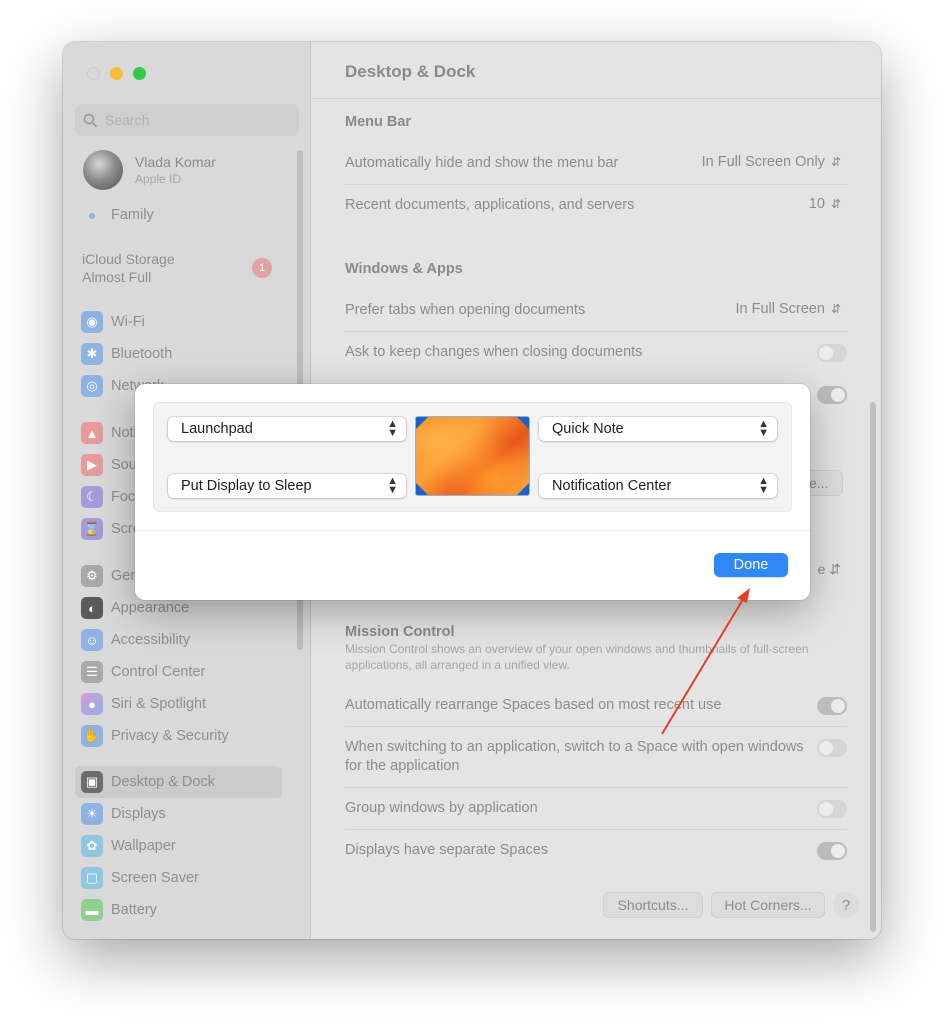  I want to click on sidebar-item-label: Battery, so click(134, 910).